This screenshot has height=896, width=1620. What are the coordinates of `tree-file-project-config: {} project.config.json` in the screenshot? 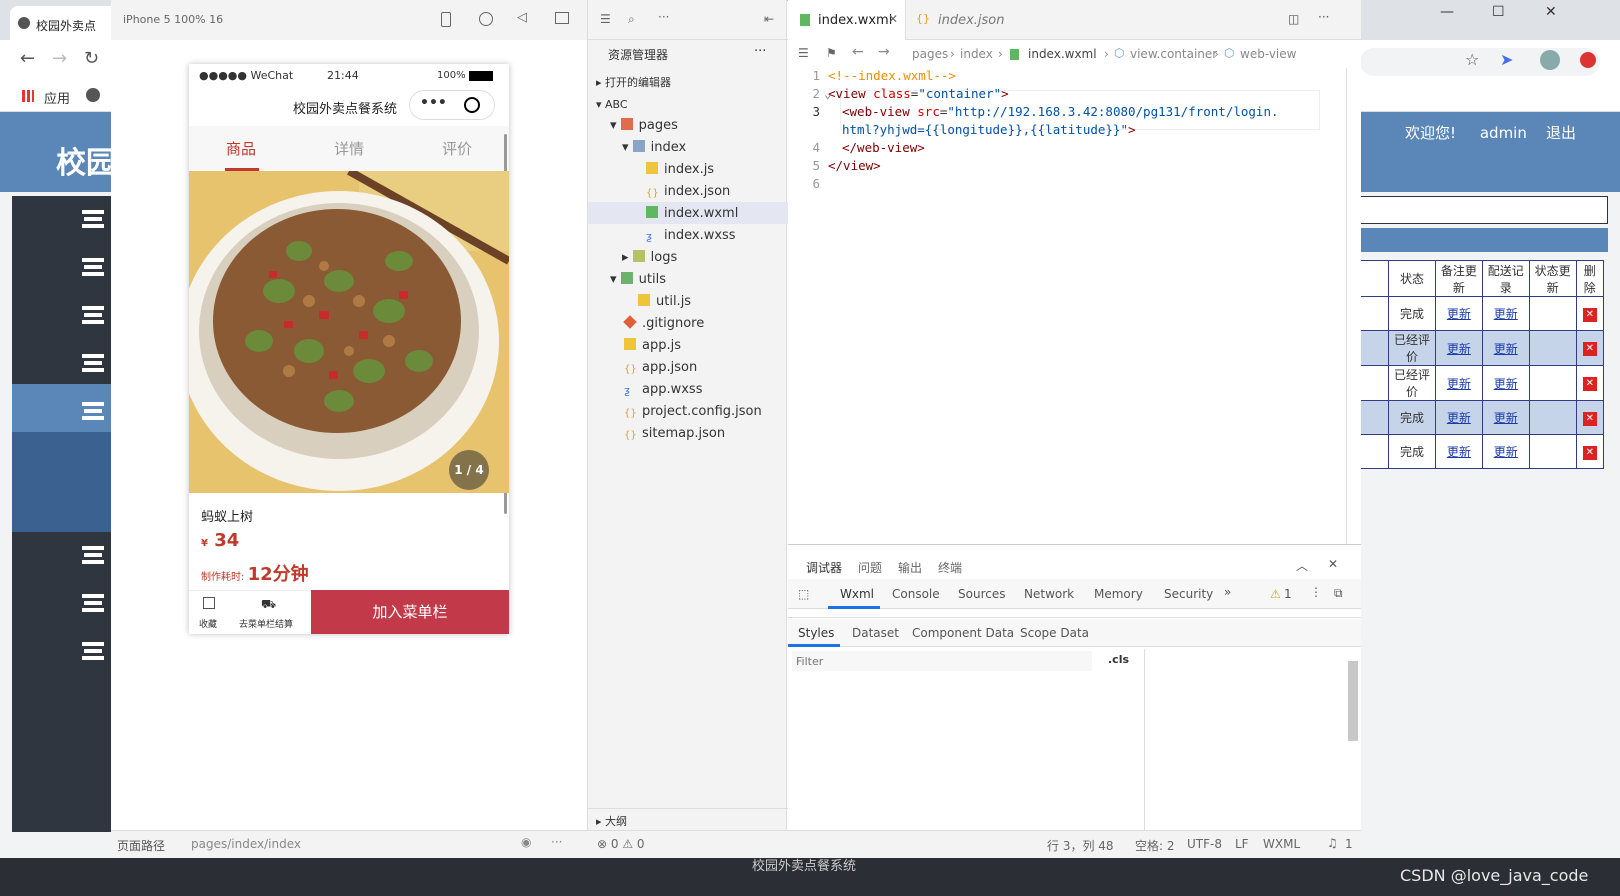 It's located at (693, 412).